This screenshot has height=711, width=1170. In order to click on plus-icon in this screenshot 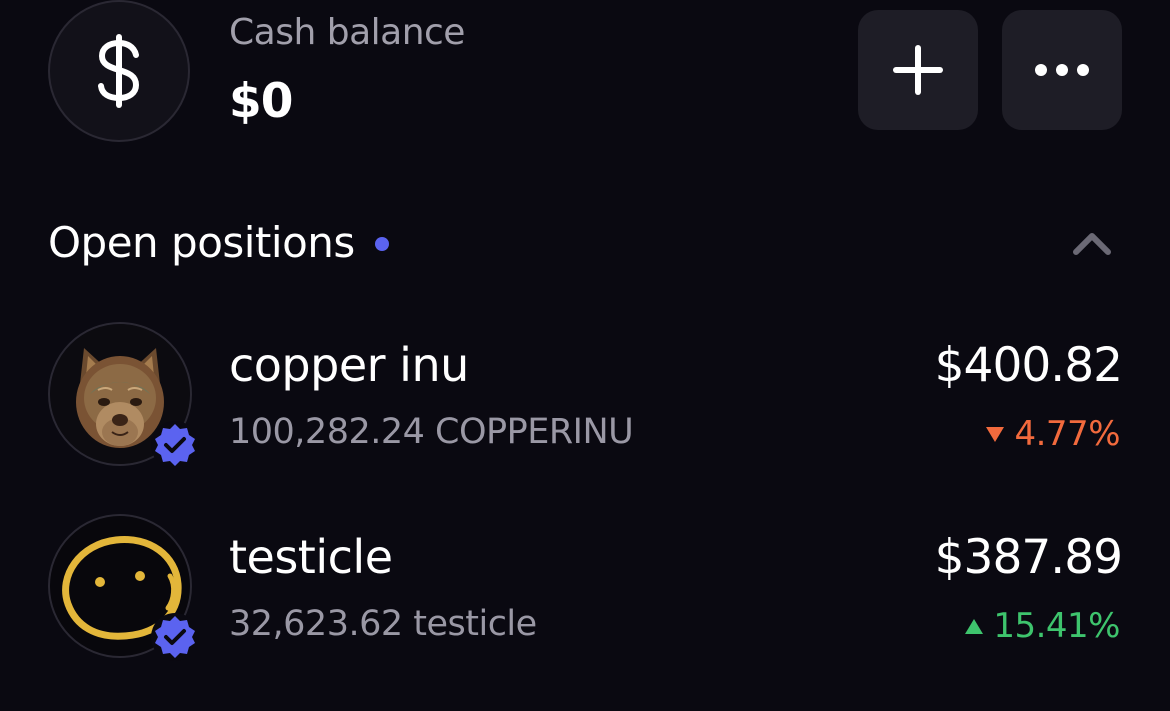, I will do `click(918, 70)`.